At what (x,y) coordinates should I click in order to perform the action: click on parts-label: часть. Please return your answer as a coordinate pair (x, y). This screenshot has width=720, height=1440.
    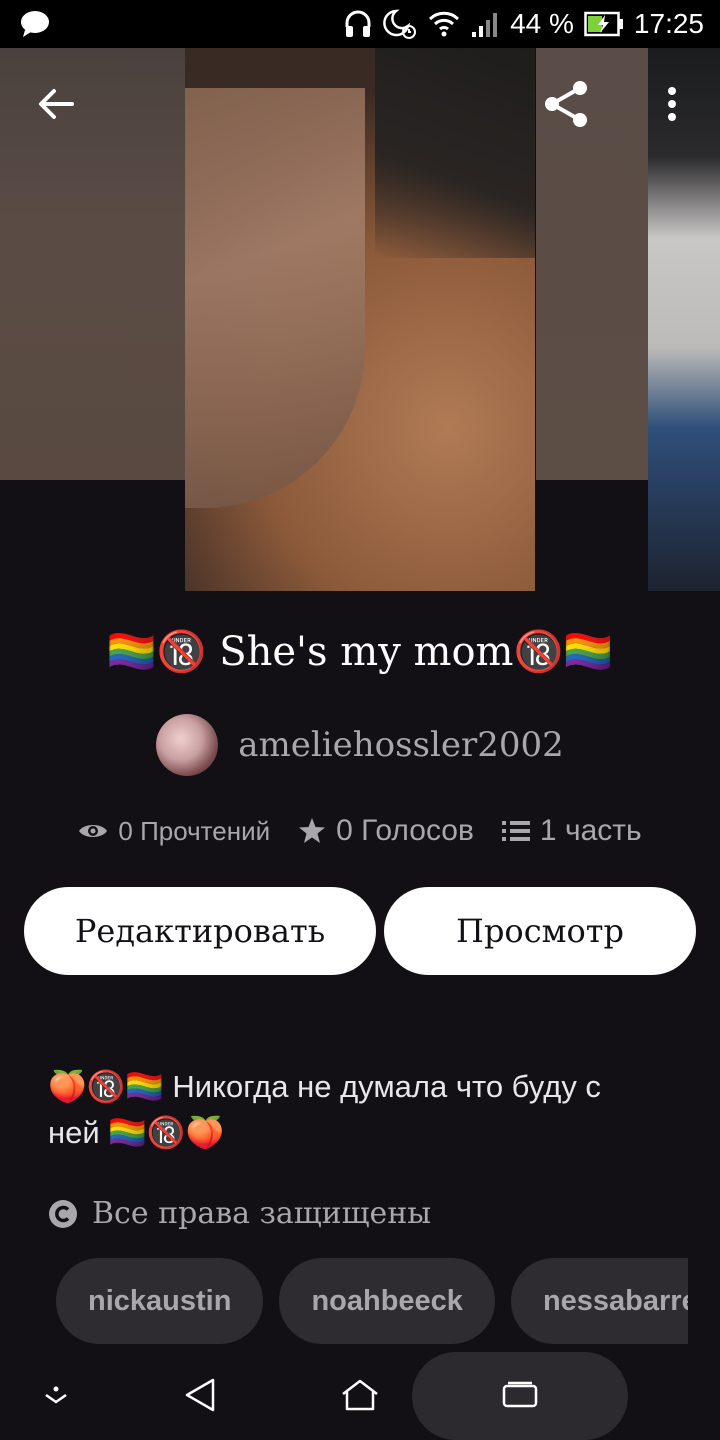
    Looking at the image, I should click on (603, 830).